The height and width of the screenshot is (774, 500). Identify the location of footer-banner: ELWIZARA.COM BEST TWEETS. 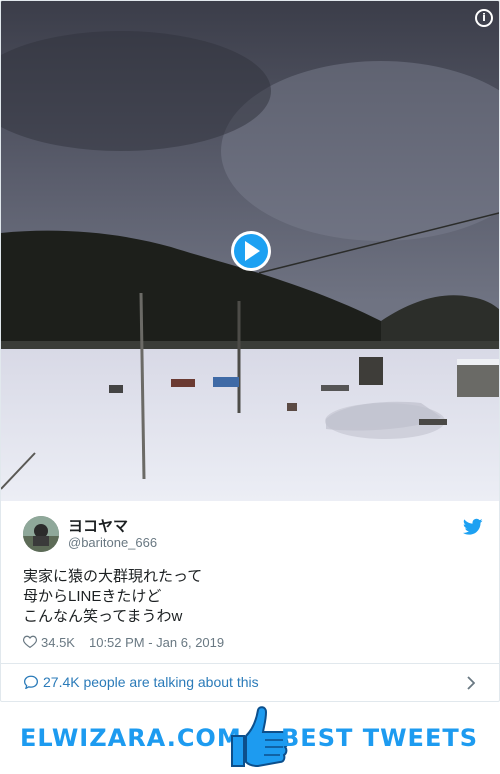
(250, 738).